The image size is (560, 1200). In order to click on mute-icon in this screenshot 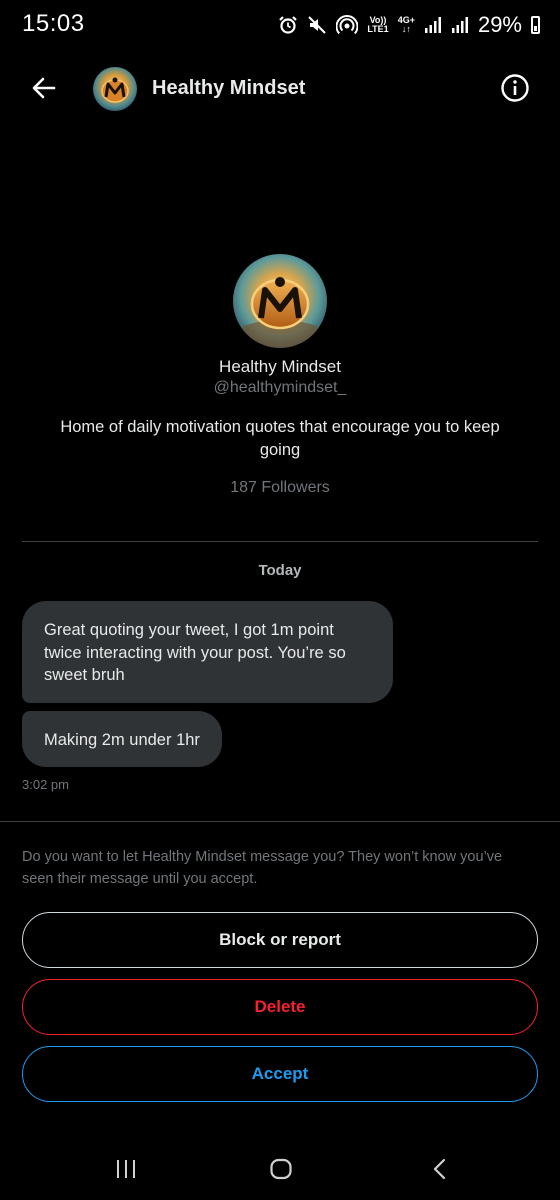, I will do `click(317, 25)`.